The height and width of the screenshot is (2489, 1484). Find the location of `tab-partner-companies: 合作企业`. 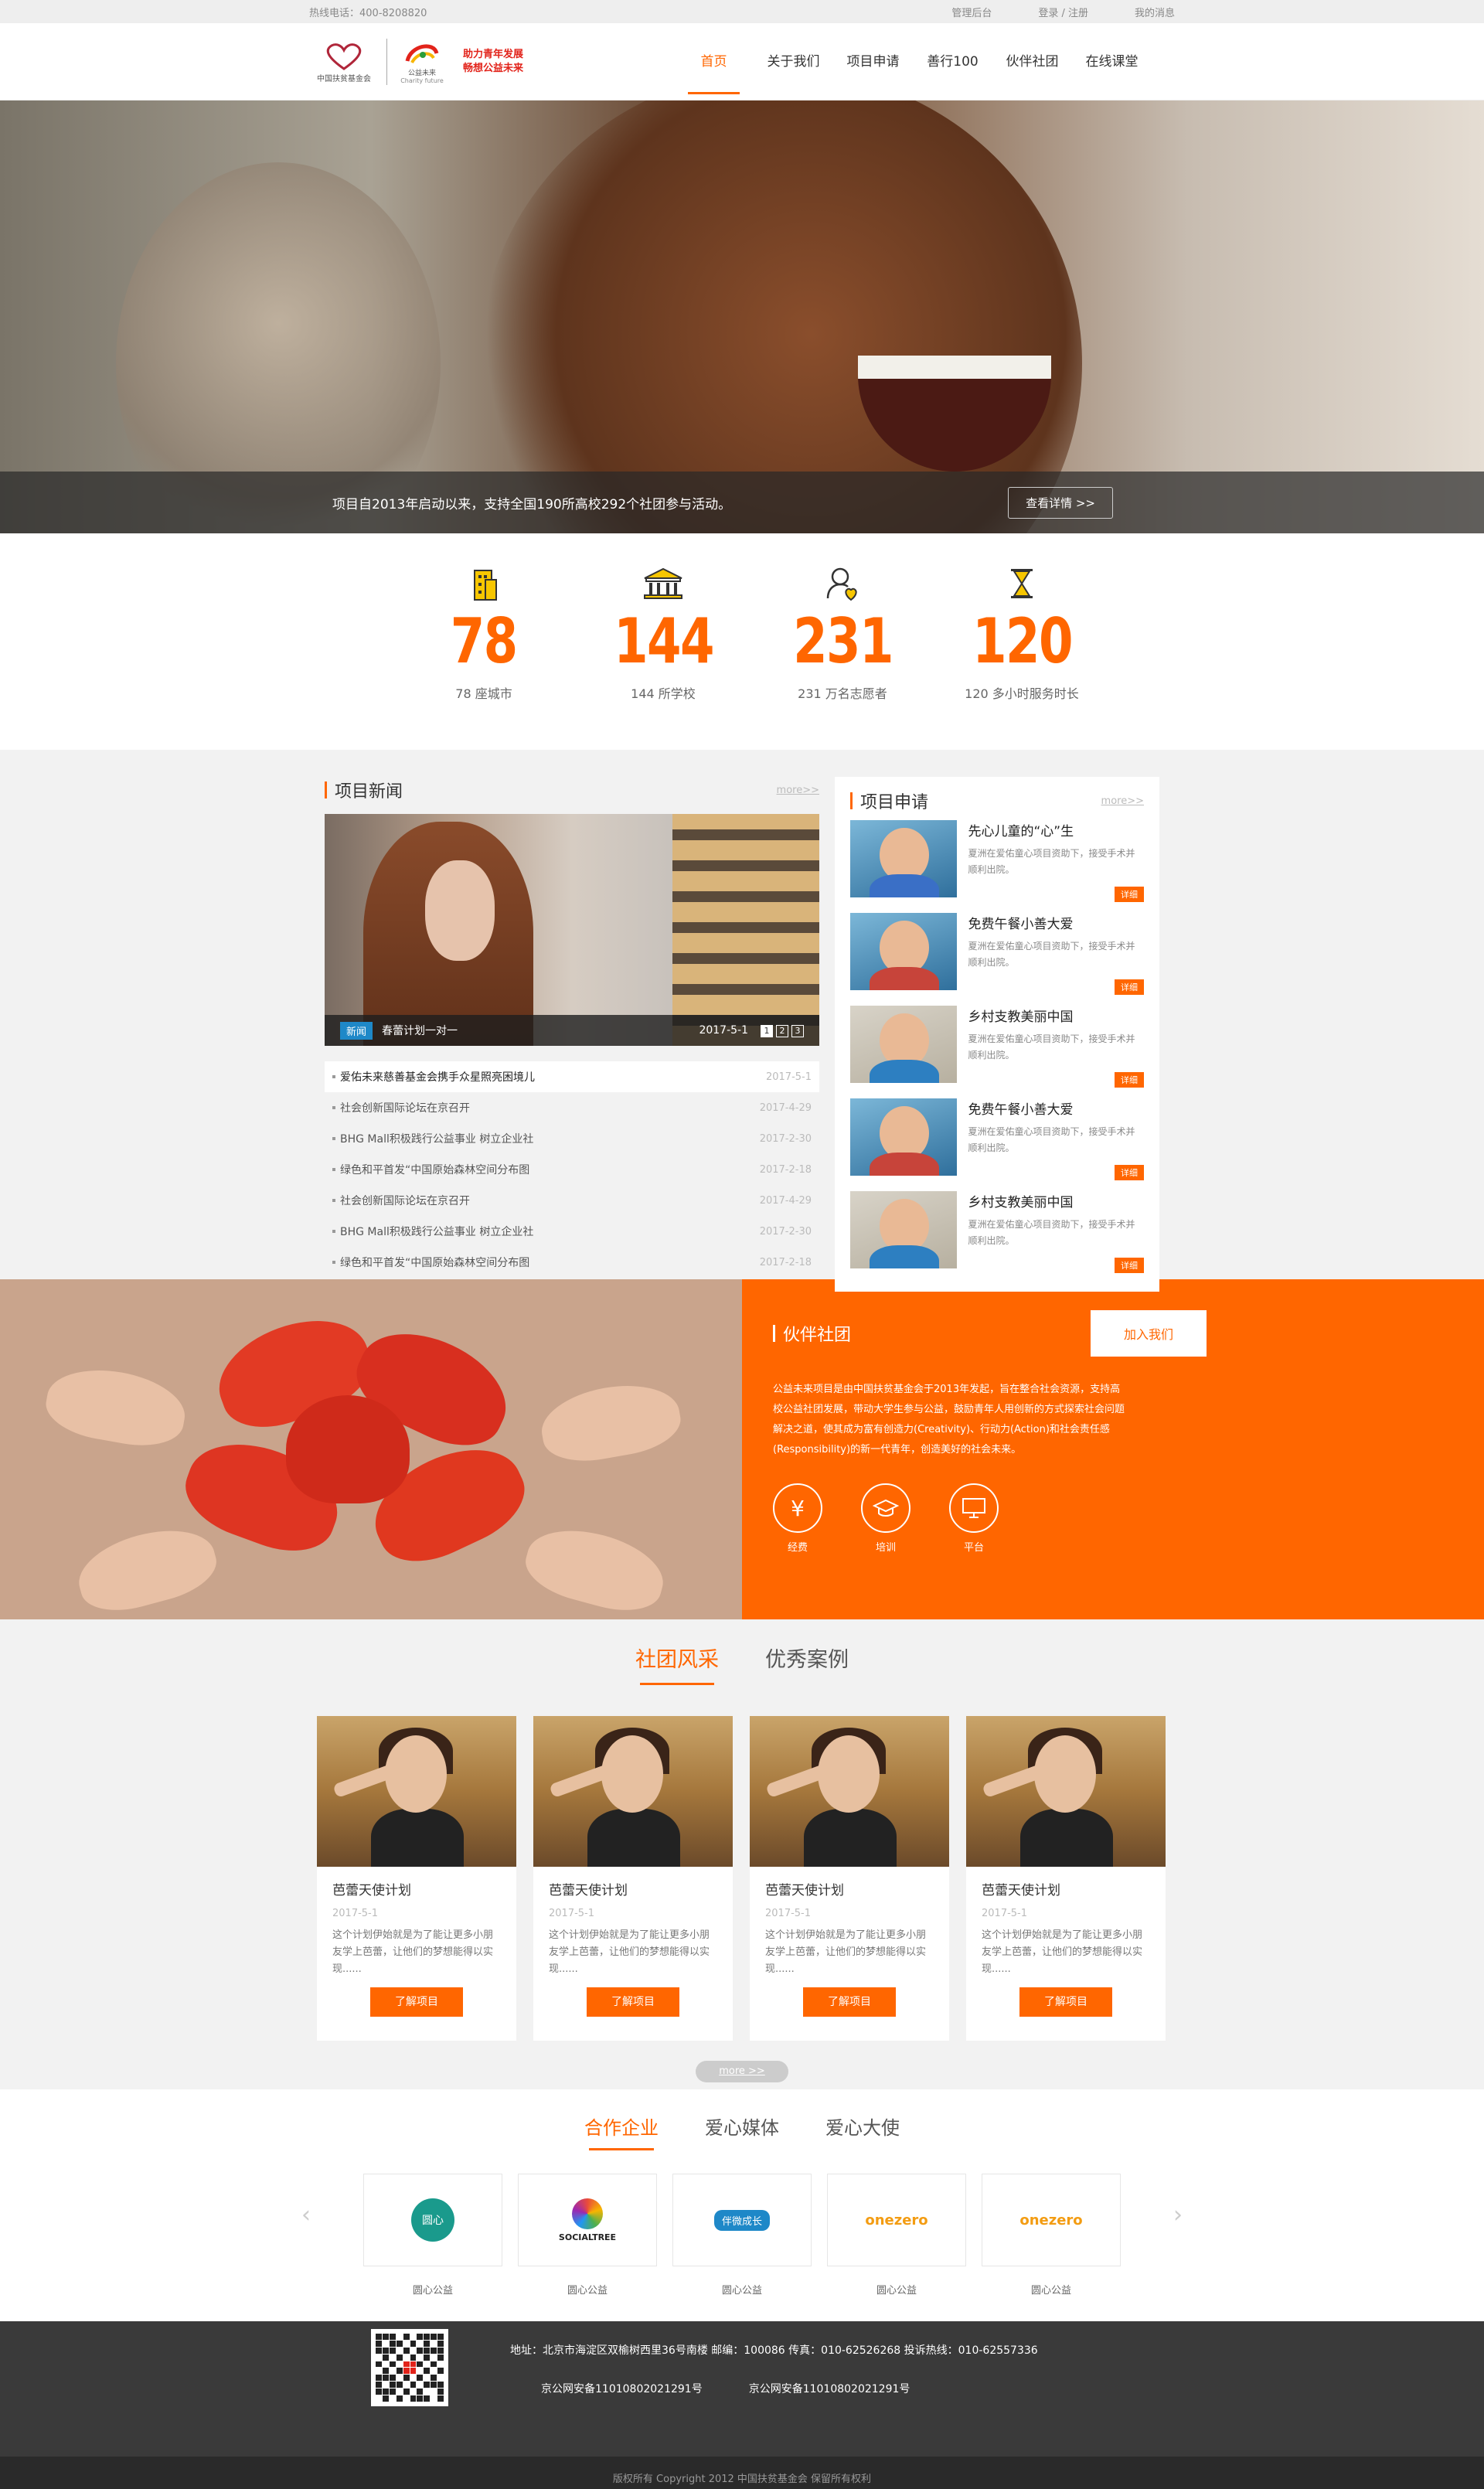

tab-partner-companies: 合作企业 is located at coordinates (621, 2131).